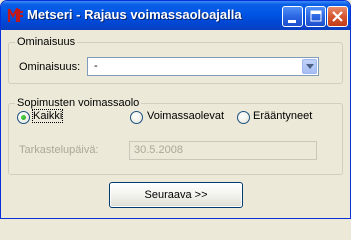 The image size is (351, 240). Describe the element at coordinates (46, 42) in the screenshot. I see `property-group-legend: Ominaisuus` at that location.